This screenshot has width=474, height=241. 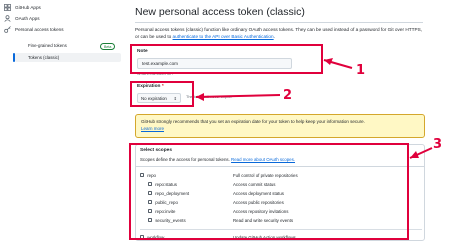 What do you see at coordinates (421, 153) in the screenshot?
I see `arrow-3-icon` at bounding box center [421, 153].